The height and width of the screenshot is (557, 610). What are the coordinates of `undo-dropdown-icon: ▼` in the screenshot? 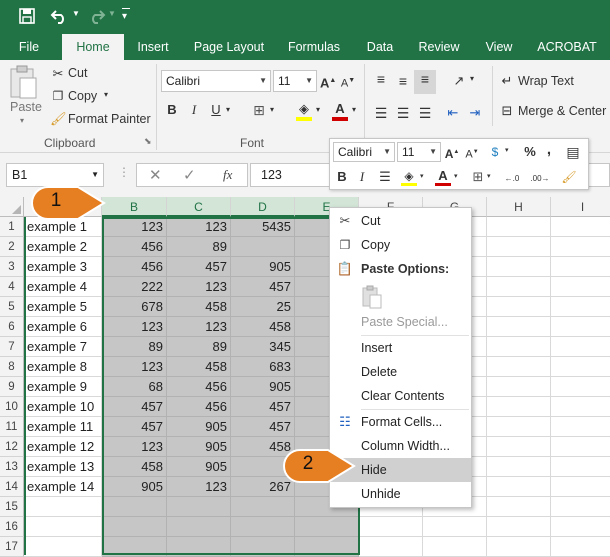 It's located at (76, 13).